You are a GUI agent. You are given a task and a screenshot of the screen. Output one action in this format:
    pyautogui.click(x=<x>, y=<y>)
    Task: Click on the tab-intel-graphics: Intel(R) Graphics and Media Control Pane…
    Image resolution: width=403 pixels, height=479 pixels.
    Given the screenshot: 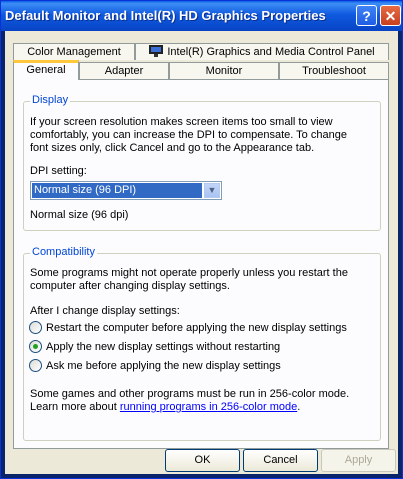 What is the action you would take?
    pyautogui.click(x=262, y=51)
    